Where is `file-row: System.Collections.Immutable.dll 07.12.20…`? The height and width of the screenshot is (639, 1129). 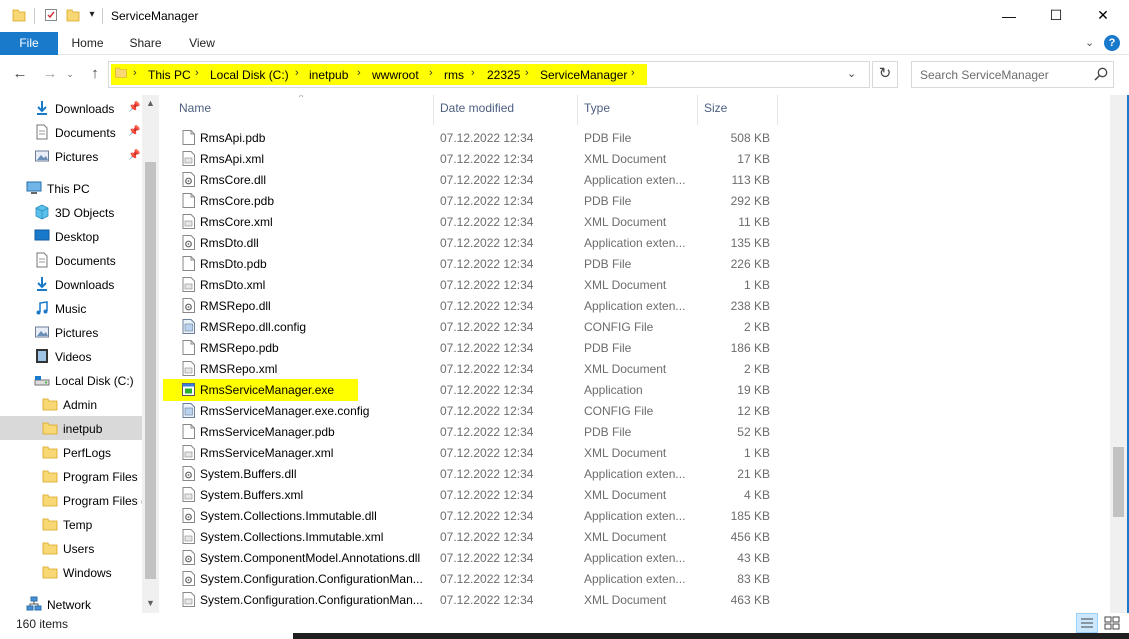
file-row: System.Collections.Immutable.dll 07.12.20… is located at coordinates (635, 515).